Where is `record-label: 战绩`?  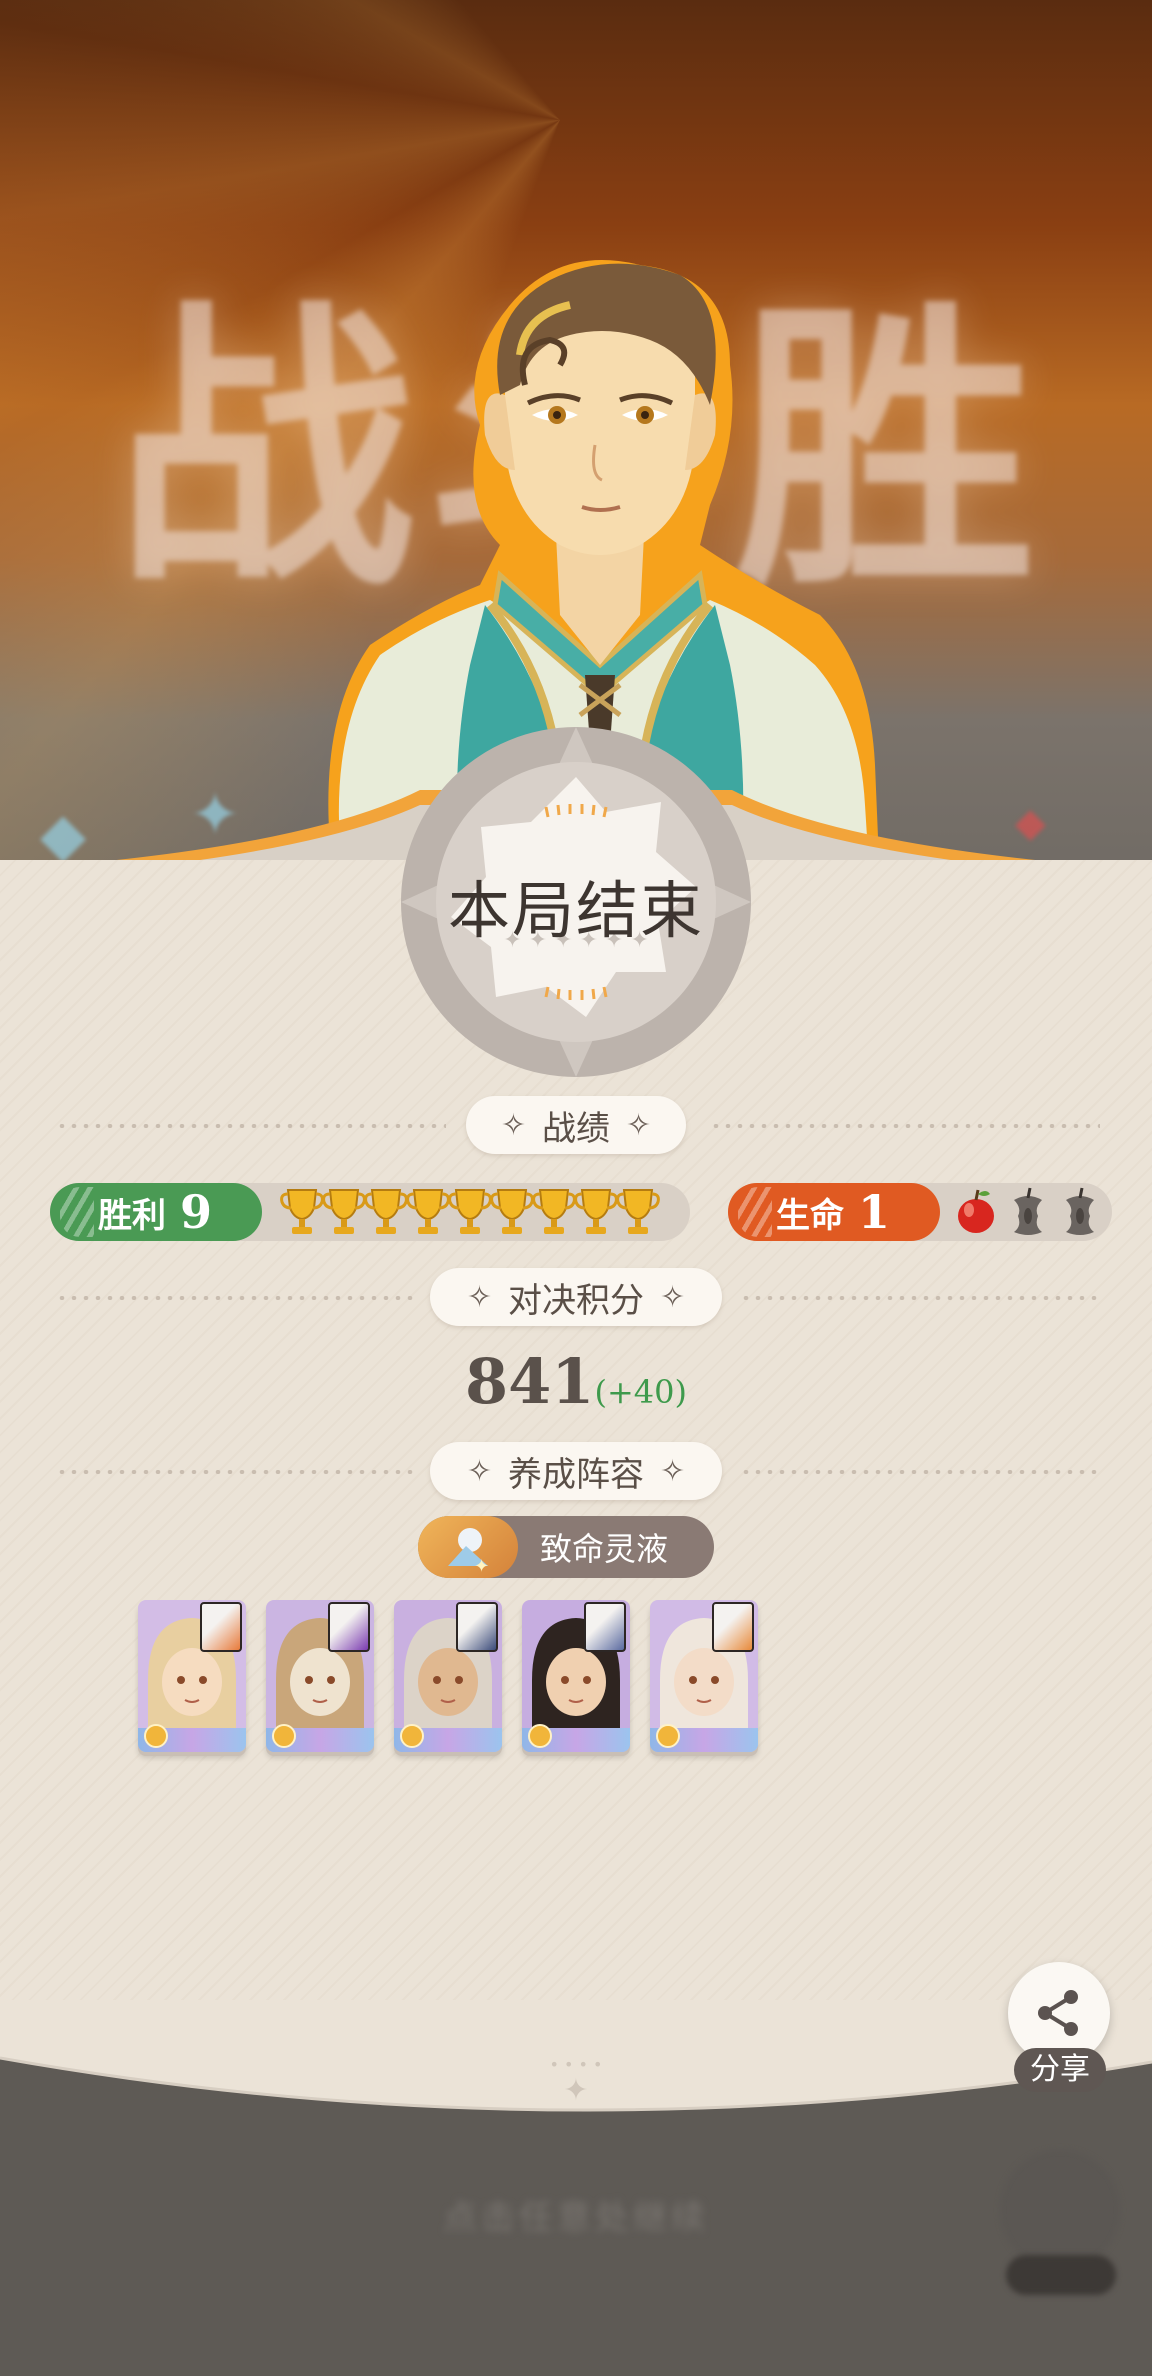 record-label: 战绩 is located at coordinates (576, 1128).